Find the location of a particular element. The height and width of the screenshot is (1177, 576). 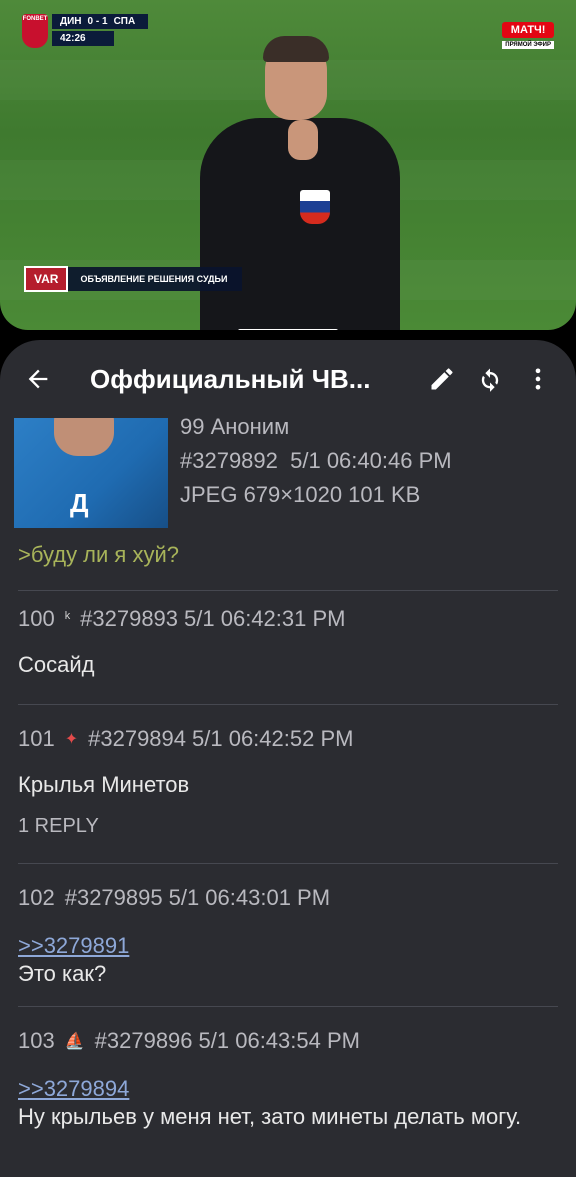

post-text: Это как? is located at coordinates (62, 973).